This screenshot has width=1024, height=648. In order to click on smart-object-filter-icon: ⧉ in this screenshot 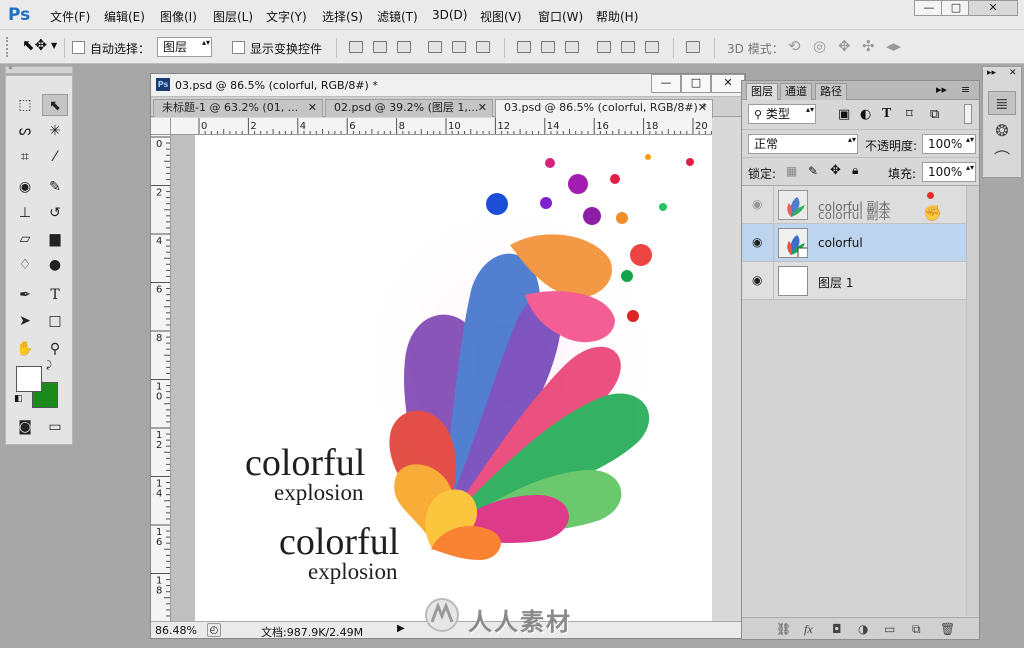, I will do `click(934, 114)`.